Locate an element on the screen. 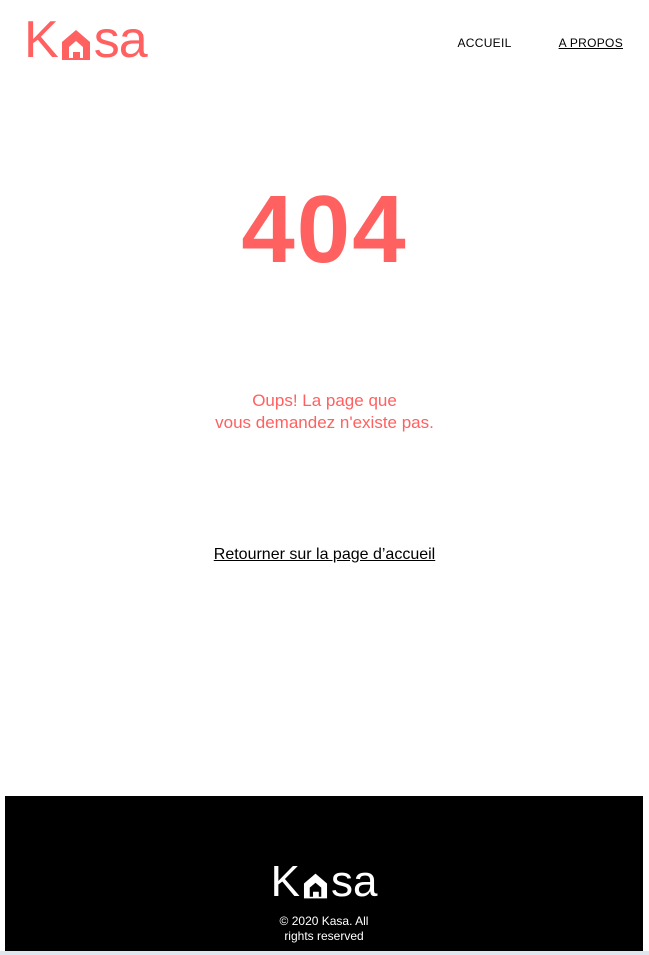 The width and height of the screenshot is (649, 955). kasa-logo: K sa is located at coordinates (86, 40).